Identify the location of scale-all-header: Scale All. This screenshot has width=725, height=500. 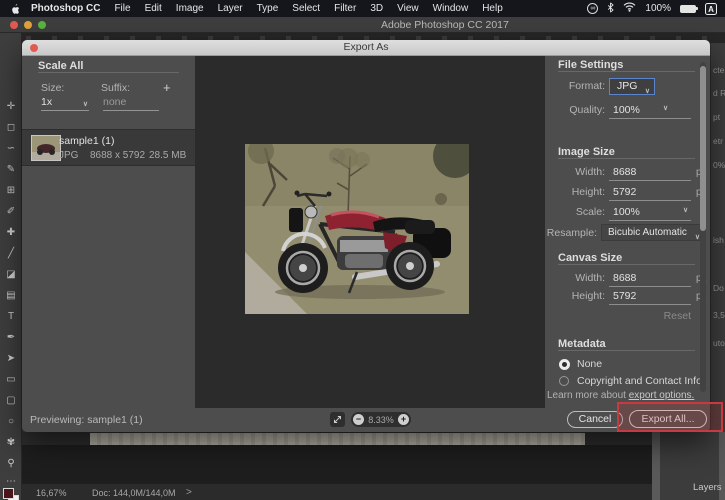
(61, 66).